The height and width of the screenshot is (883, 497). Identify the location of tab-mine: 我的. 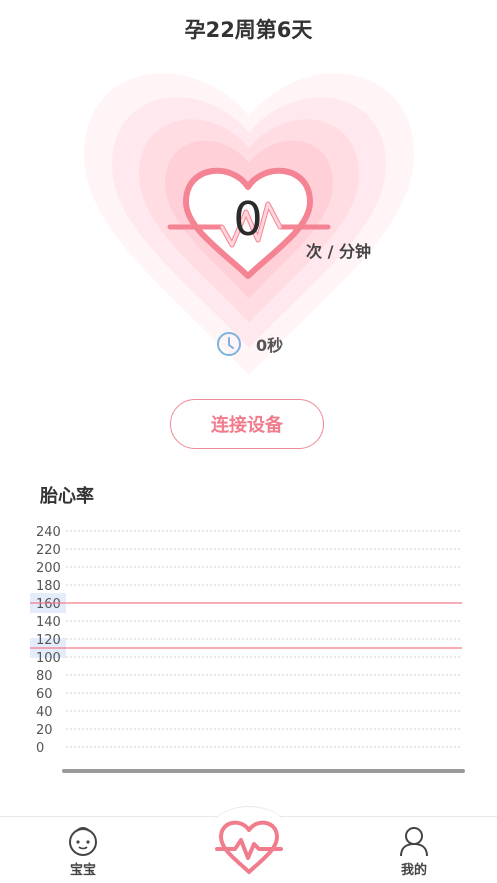
(414, 850).